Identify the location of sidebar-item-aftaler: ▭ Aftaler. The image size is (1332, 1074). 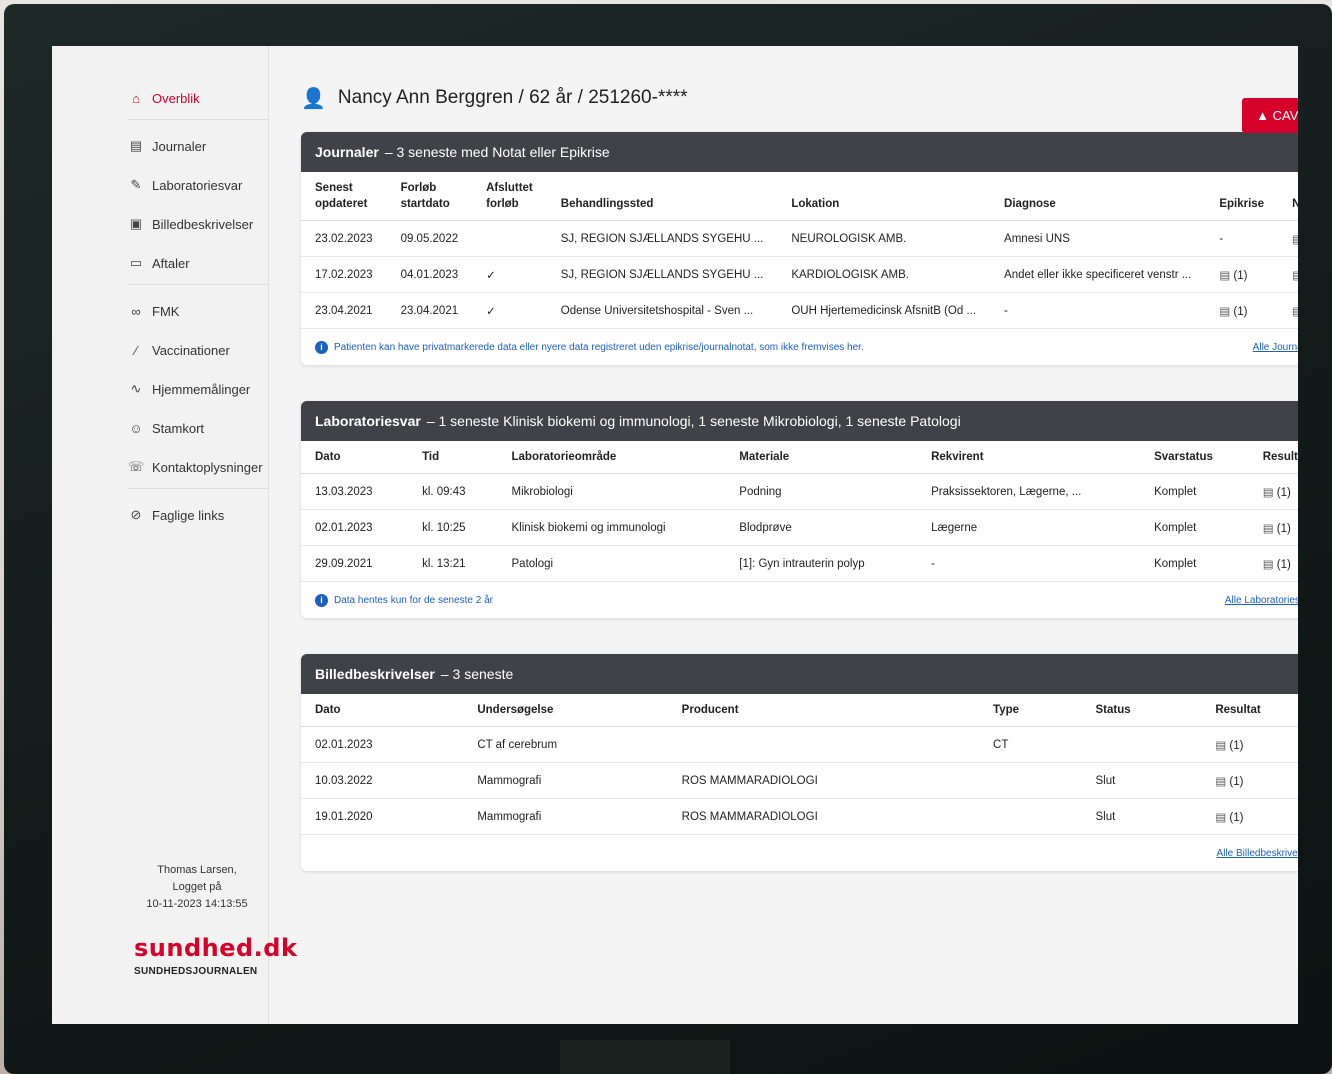
(198, 263).